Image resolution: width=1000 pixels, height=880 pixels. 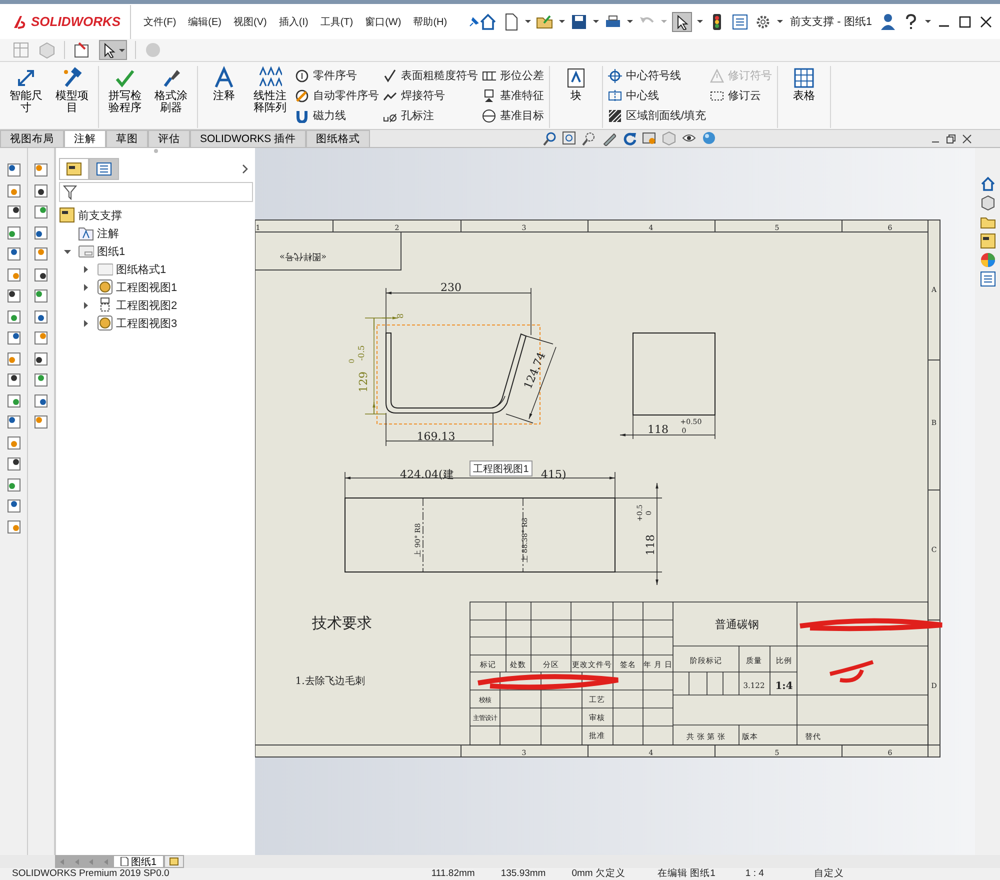 I want to click on feature-tree-icon, so click(x=74, y=169).